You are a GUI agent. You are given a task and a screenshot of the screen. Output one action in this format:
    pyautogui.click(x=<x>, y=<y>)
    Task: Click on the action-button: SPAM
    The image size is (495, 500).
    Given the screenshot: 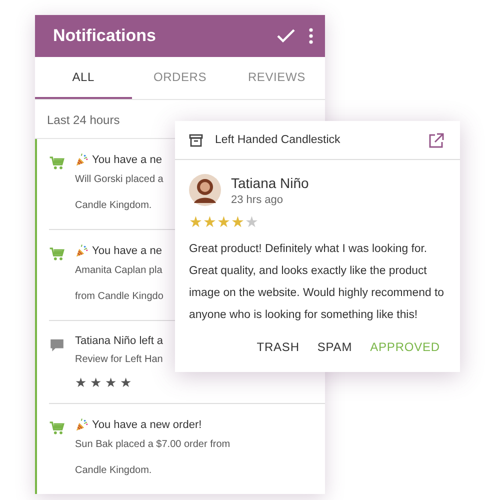 What is the action you would take?
    pyautogui.click(x=334, y=347)
    